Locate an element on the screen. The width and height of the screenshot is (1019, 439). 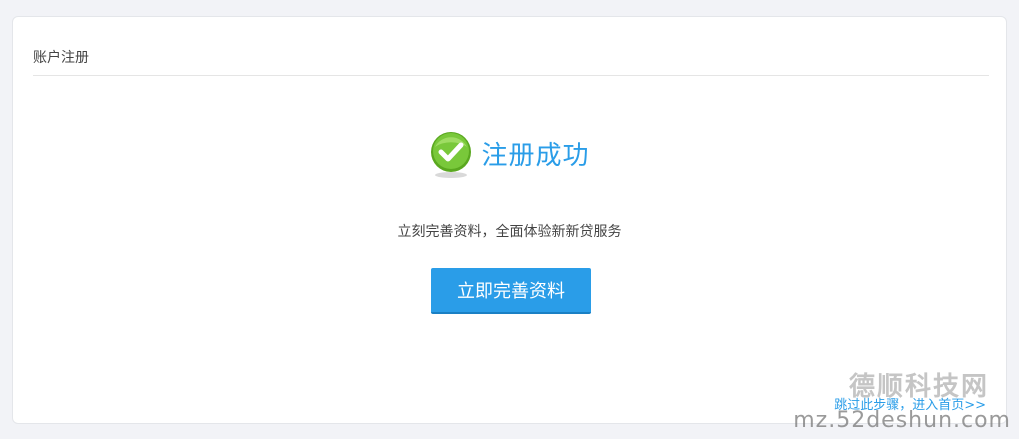
success-banner: 注册成功 is located at coordinates (509, 154).